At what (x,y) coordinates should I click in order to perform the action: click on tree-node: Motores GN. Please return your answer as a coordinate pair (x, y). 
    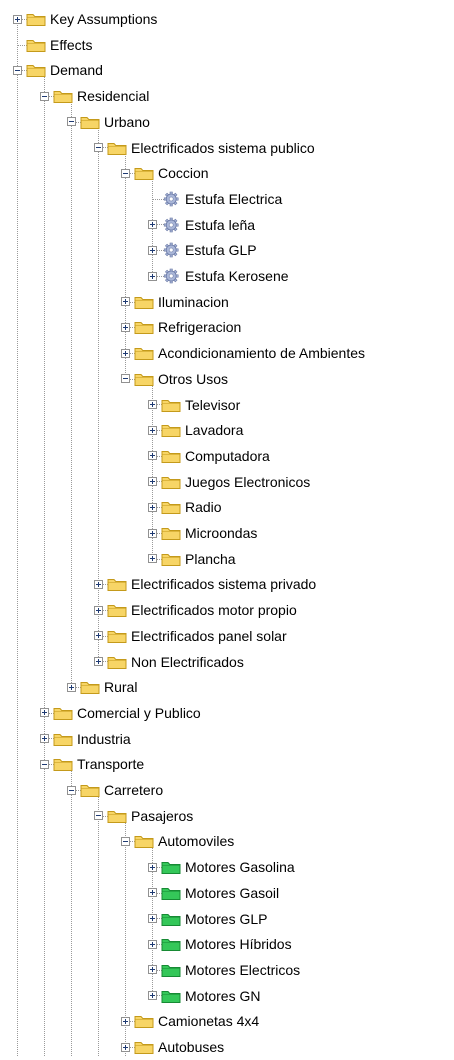
    Looking at the image, I should click on (204, 996).